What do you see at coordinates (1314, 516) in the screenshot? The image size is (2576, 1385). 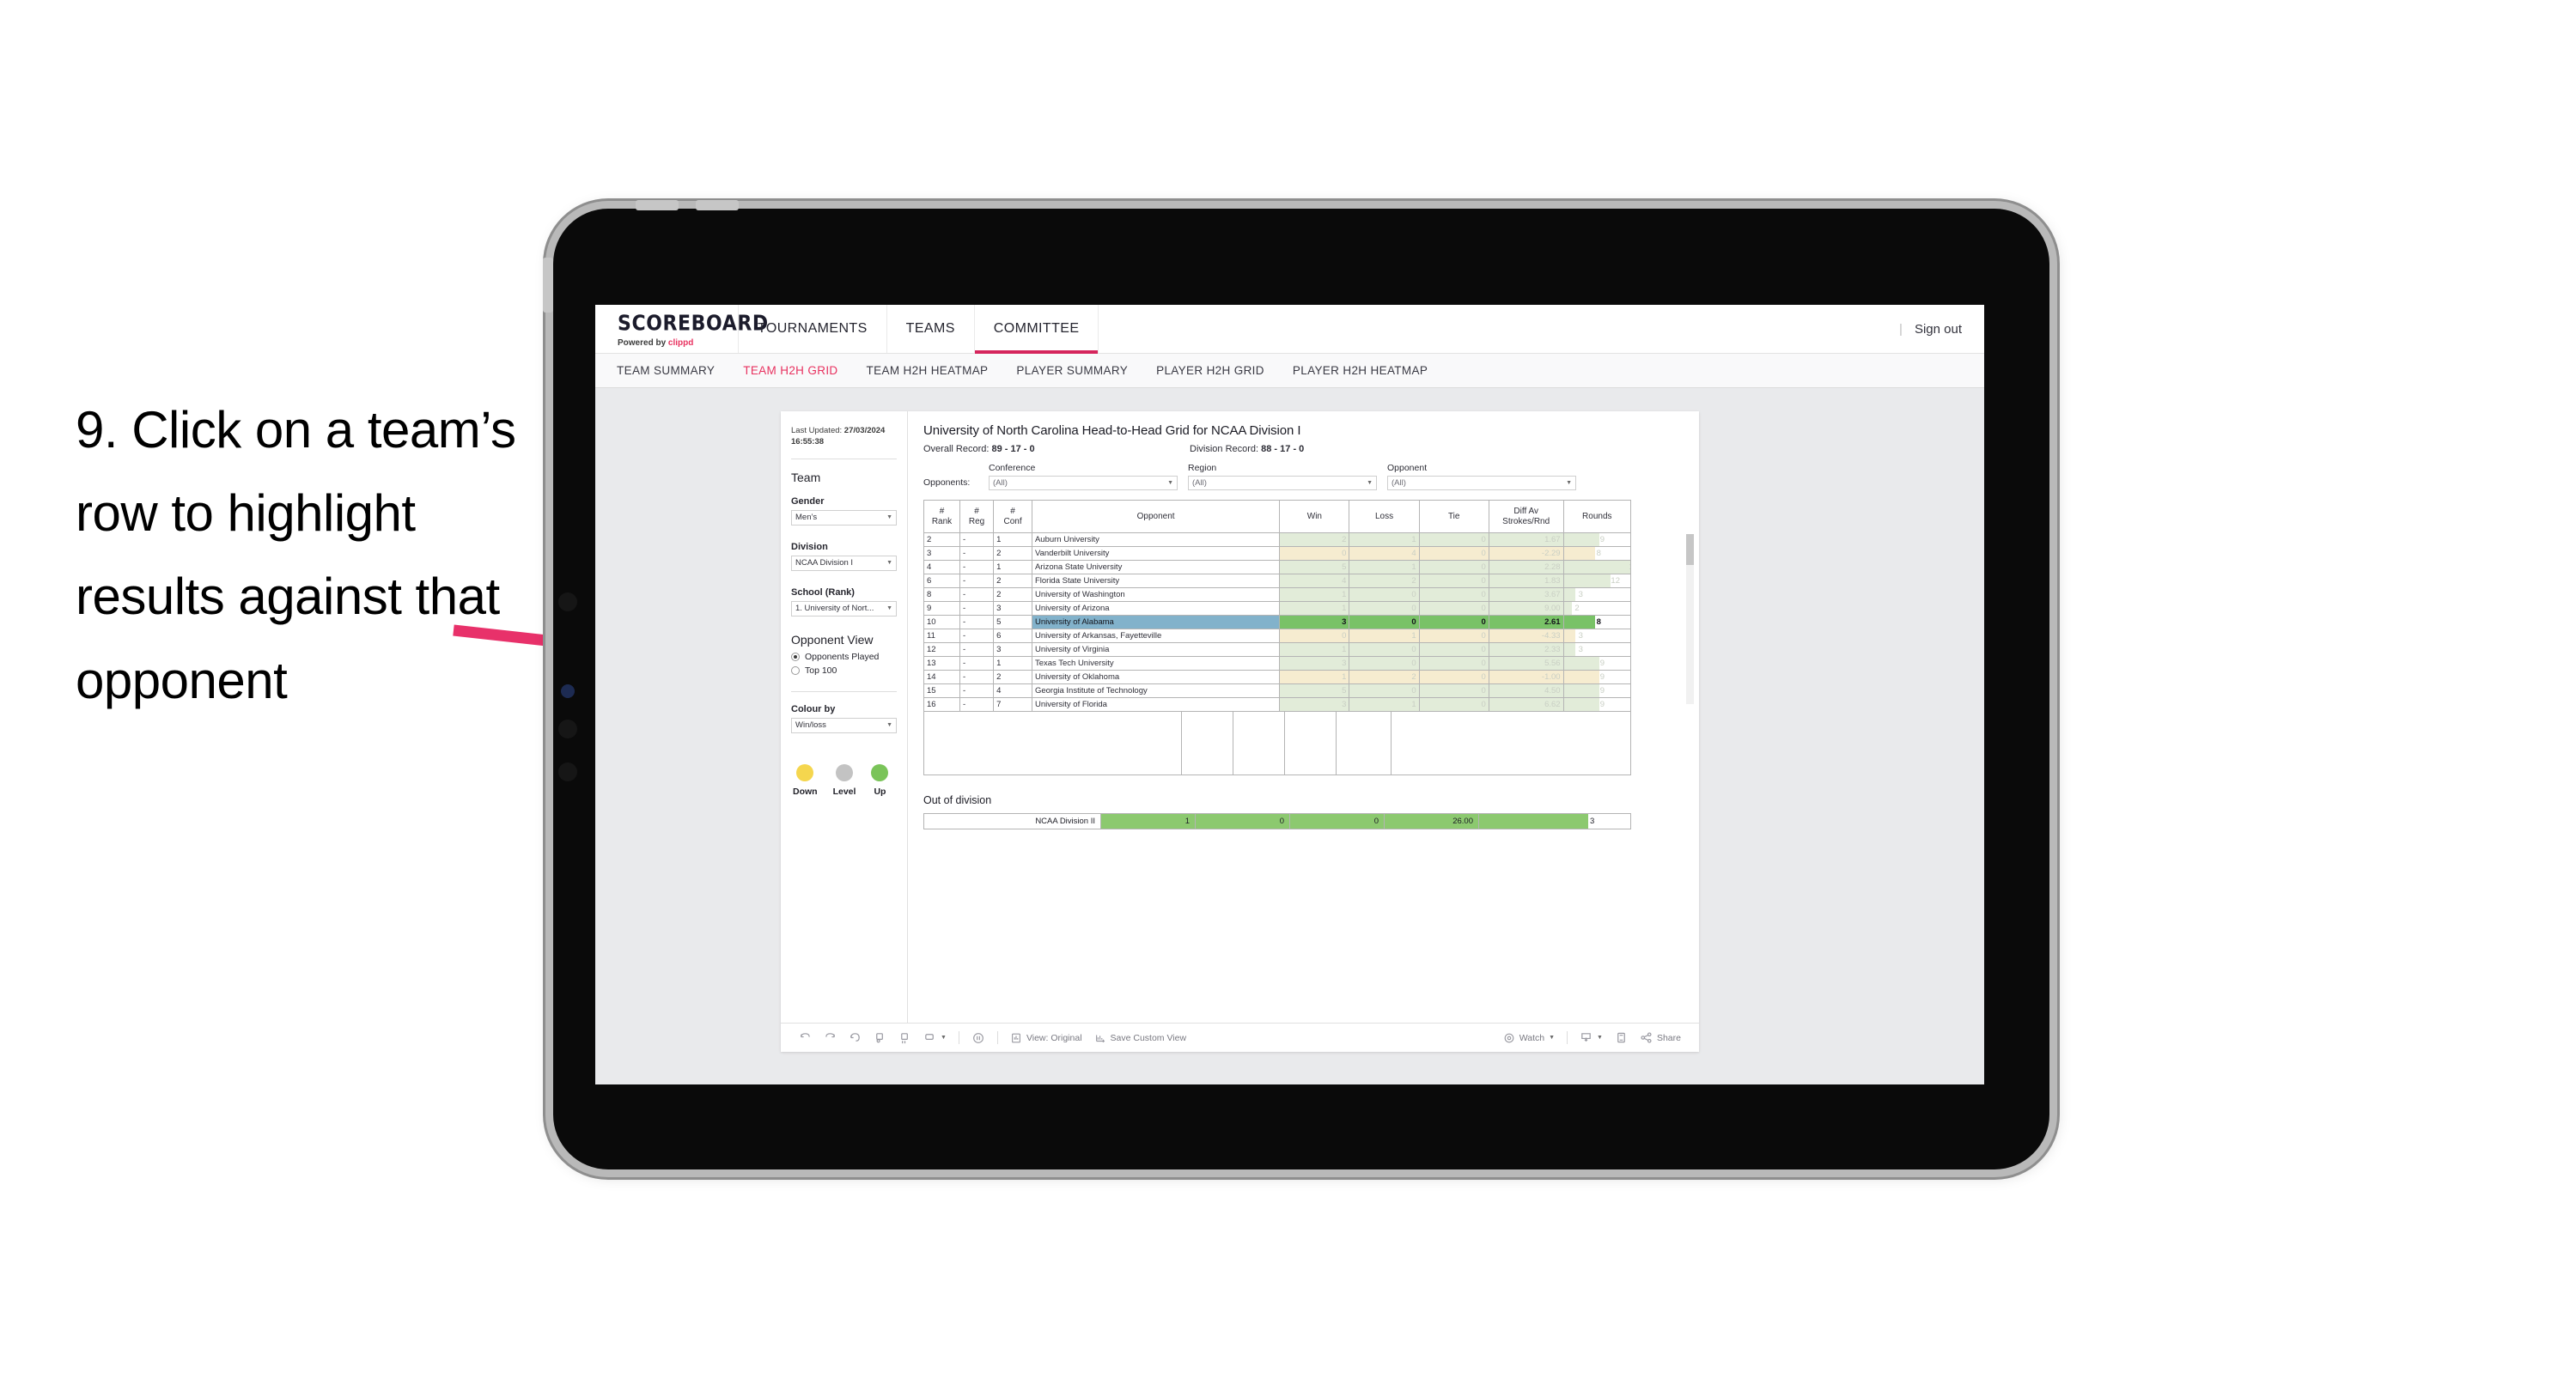 I see `col-win: Win` at bounding box center [1314, 516].